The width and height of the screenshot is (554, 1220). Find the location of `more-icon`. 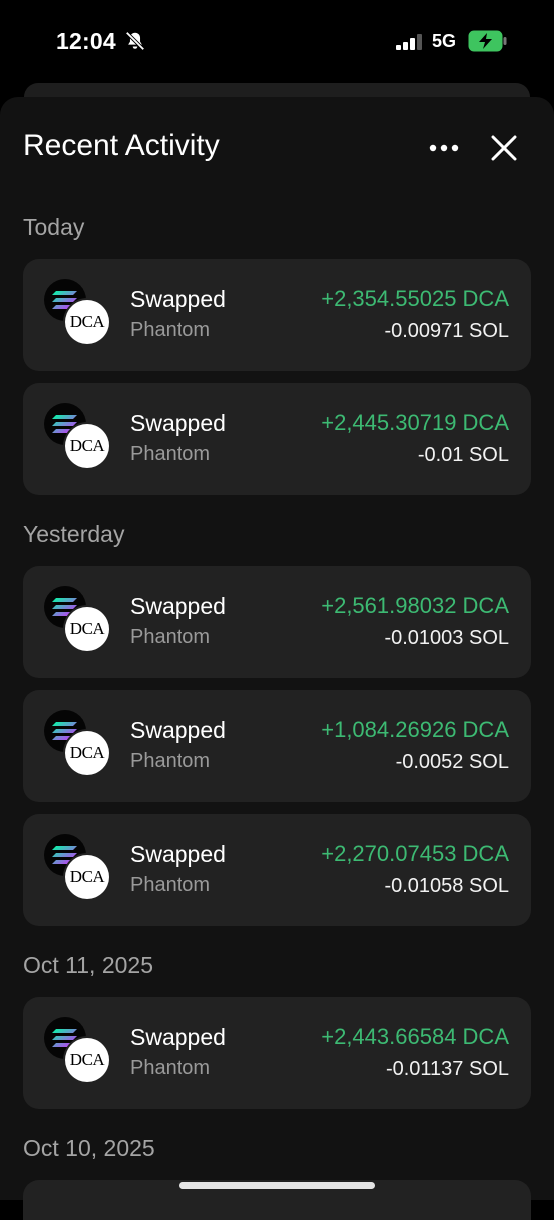

more-icon is located at coordinates (444, 148).